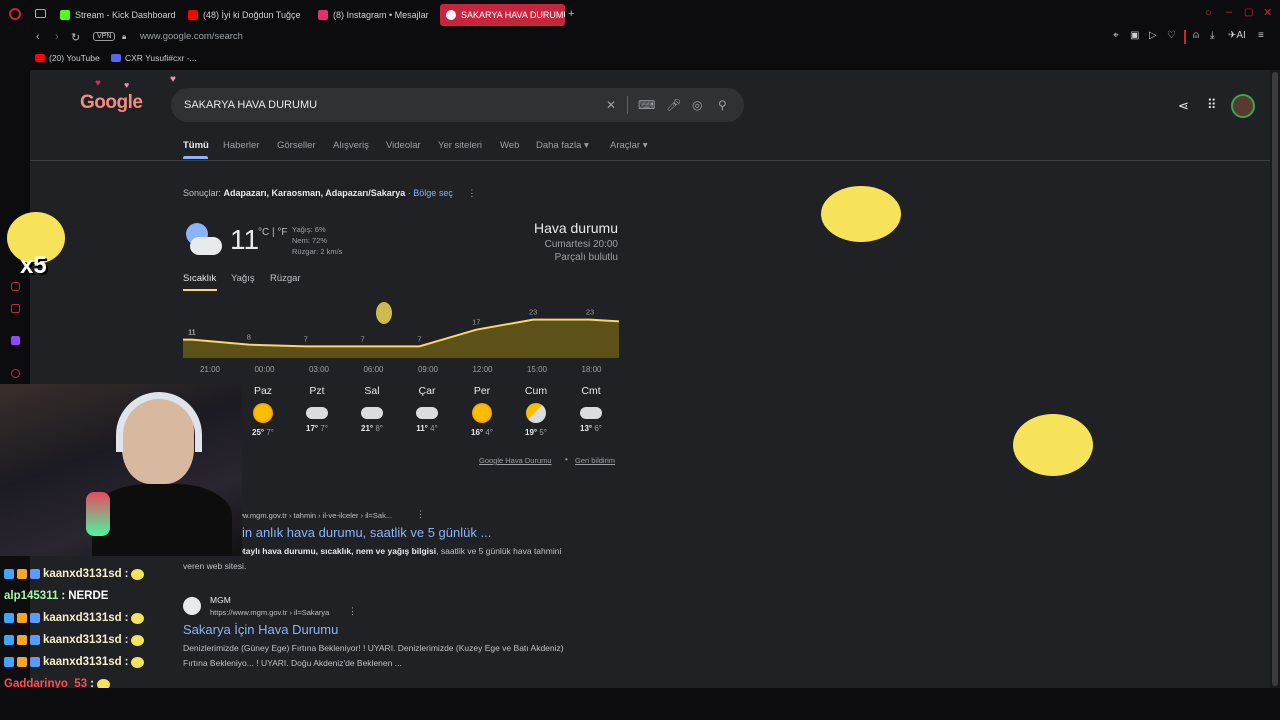 This screenshot has width=1280, height=720. Describe the element at coordinates (646, 105) in the screenshot. I see `keyboard-icon: ⌨` at that location.